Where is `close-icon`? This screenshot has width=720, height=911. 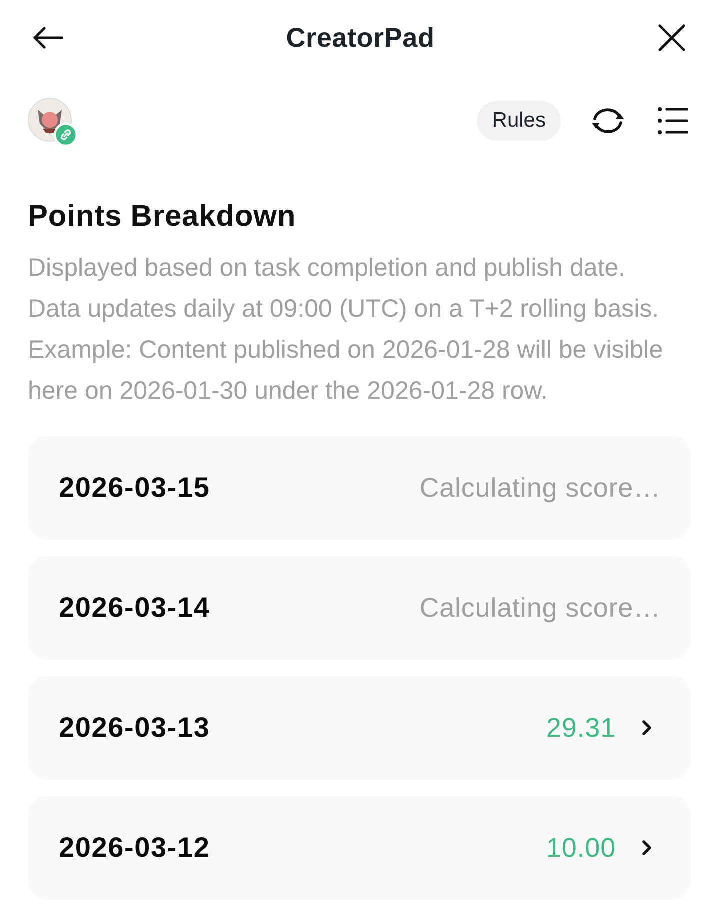 close-icon is located at coordinates (672, 38).